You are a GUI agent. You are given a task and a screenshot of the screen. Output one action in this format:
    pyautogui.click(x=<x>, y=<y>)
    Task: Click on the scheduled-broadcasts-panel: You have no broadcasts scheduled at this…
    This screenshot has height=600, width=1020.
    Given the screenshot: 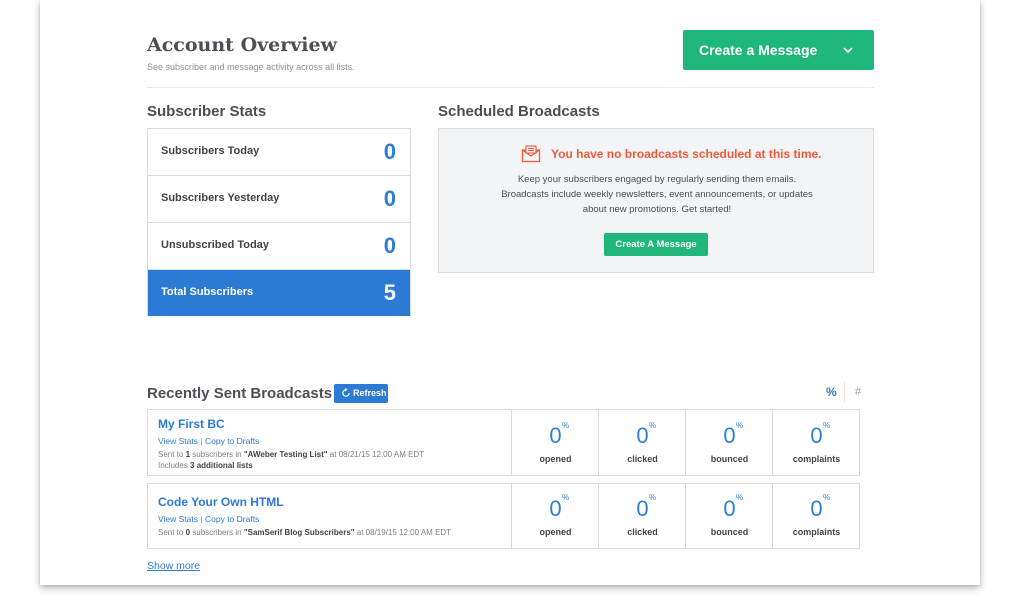 What is the action you would take?
    pyautogui.click(x=656, y=200)
    